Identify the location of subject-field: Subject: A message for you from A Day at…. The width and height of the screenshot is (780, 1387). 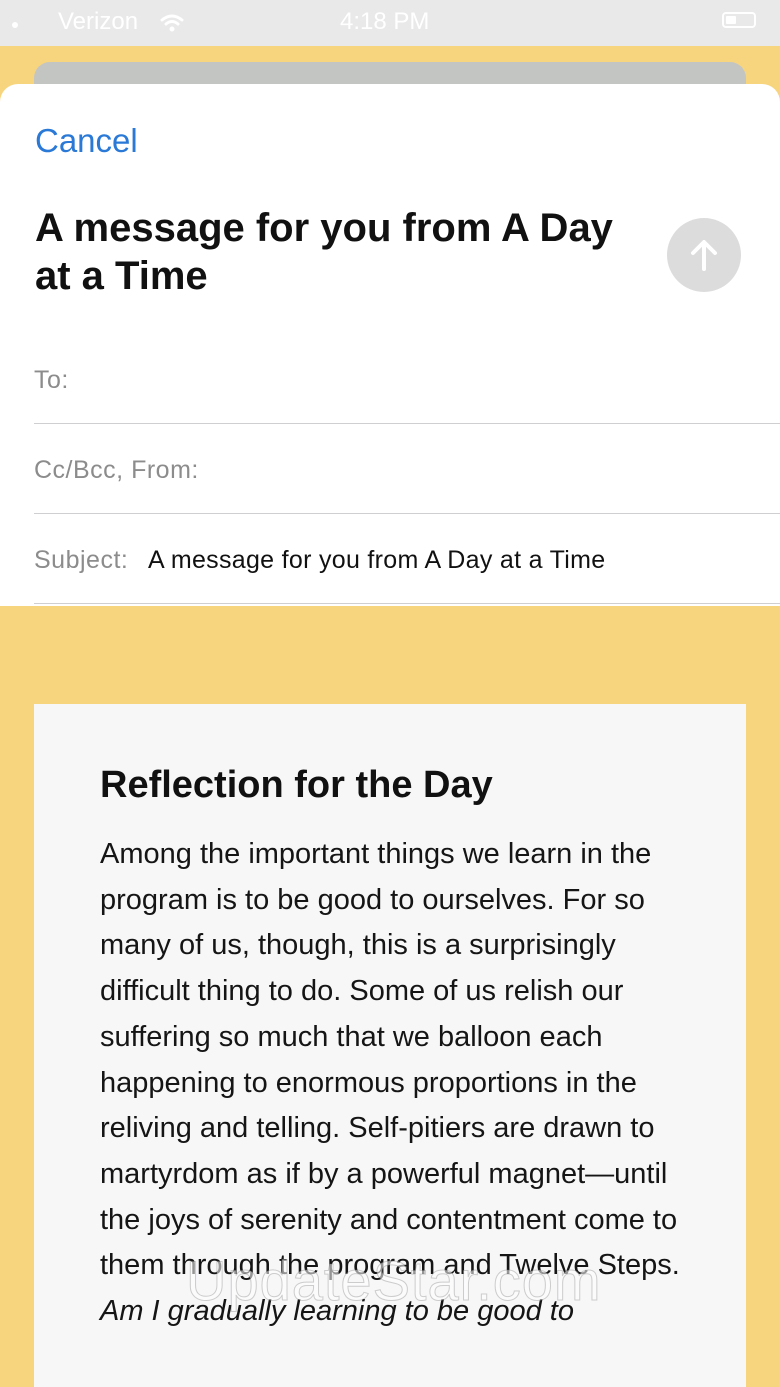
(407, 559).